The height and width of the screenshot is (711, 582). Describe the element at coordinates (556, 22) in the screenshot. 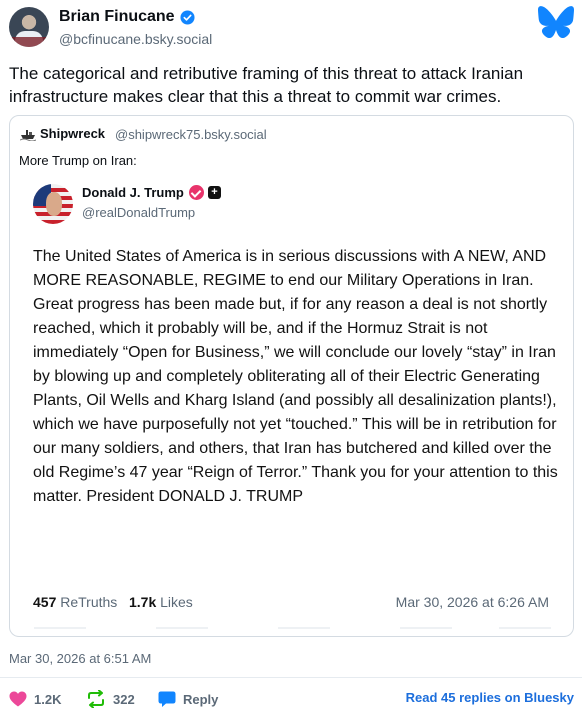

I see `bluesky-butterfly-icon` at that location.